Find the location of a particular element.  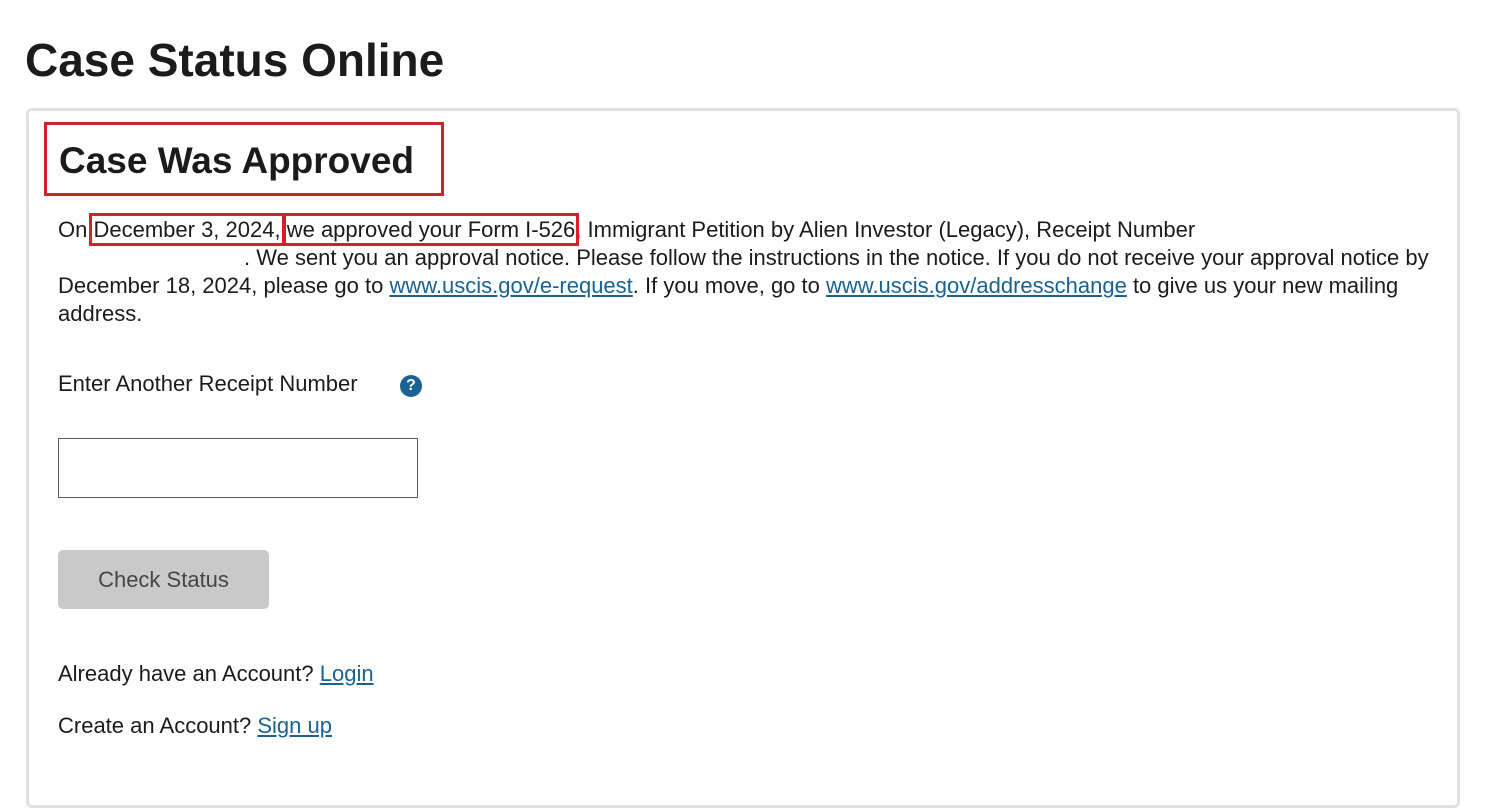

login-line: Already have an Account? Login is located at coordinates (216, 674).